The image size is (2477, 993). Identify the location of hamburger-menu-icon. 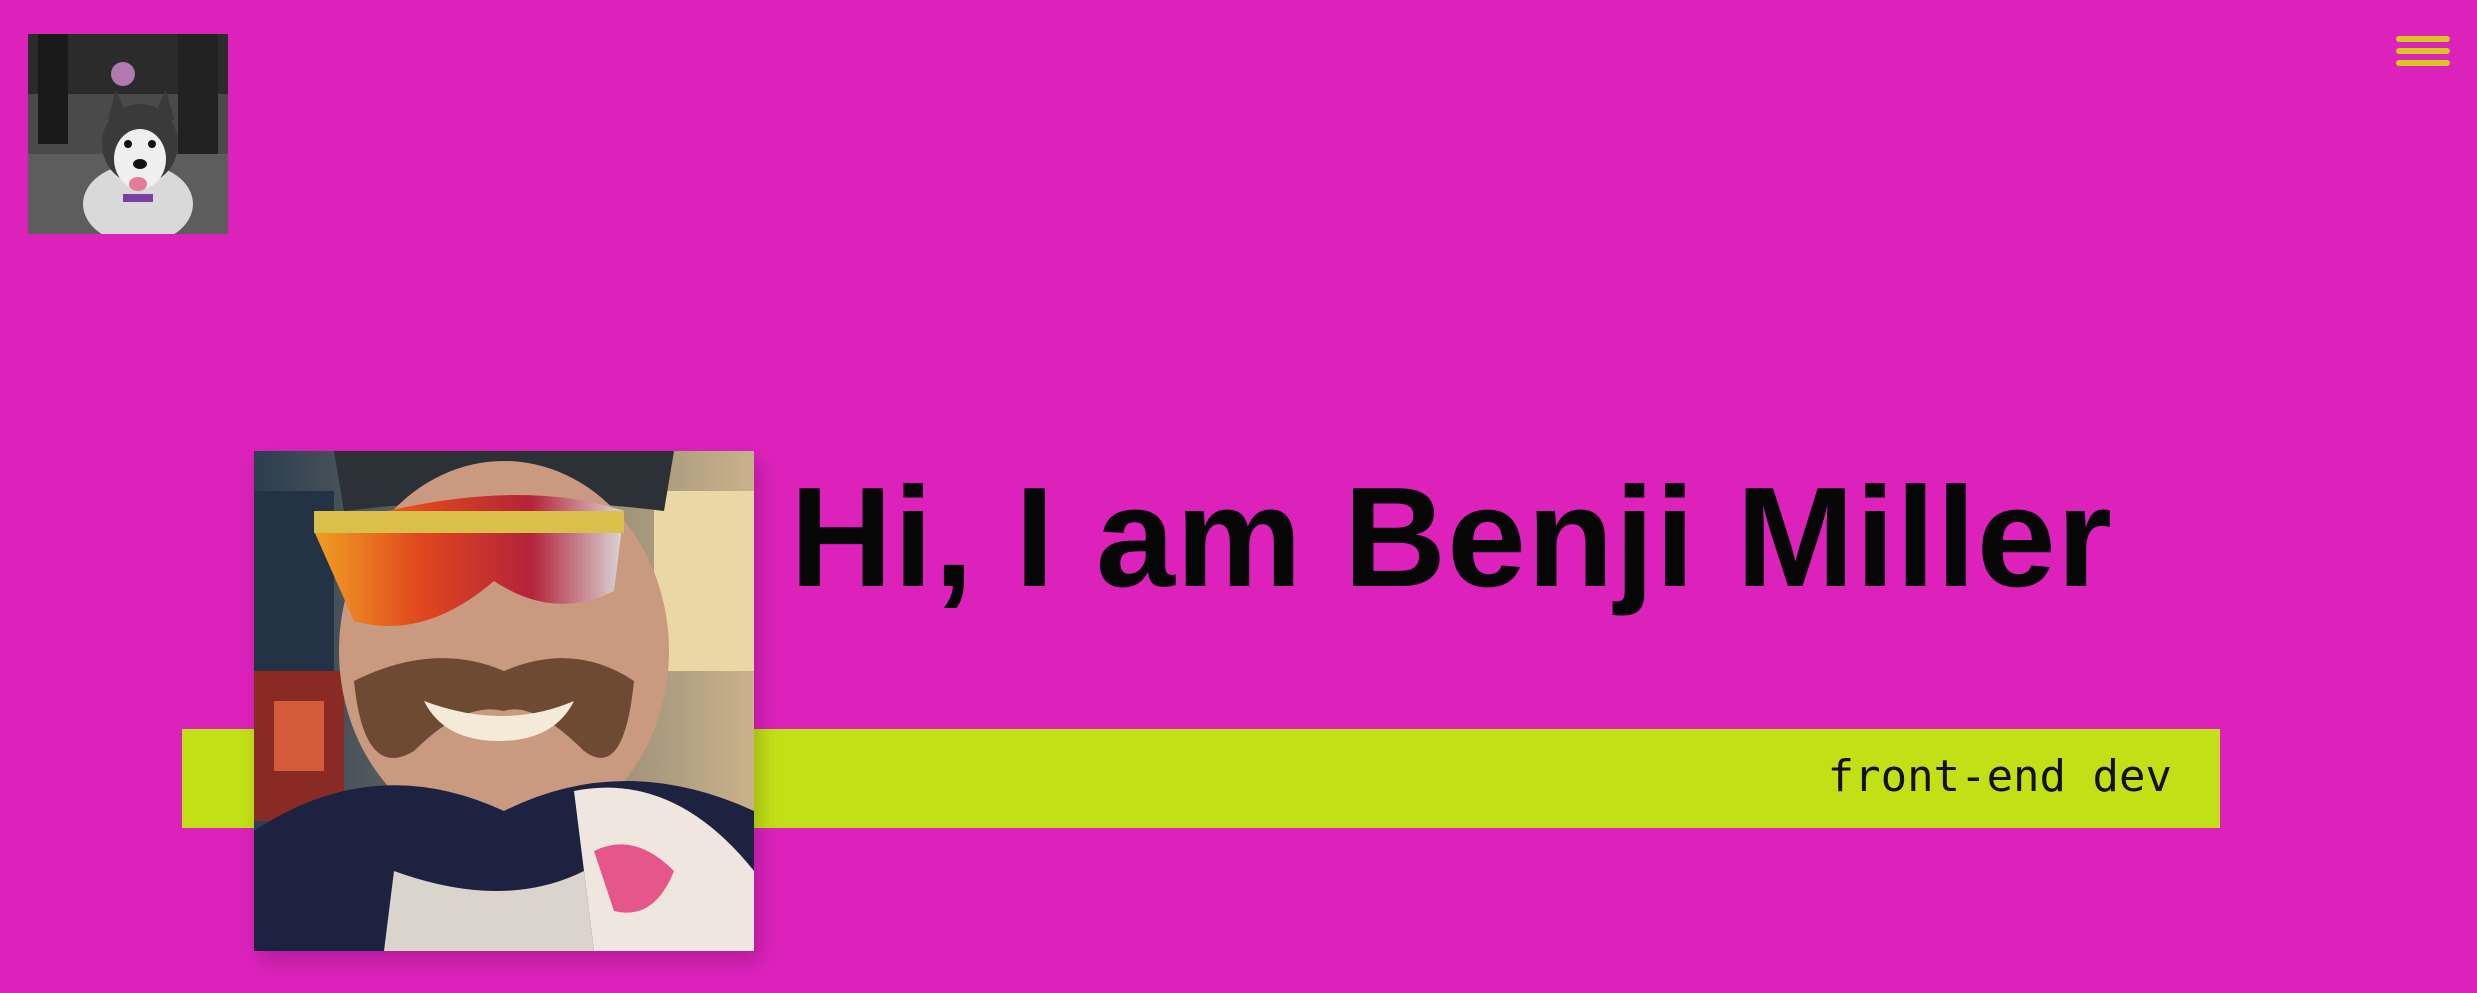
(2423, 39).